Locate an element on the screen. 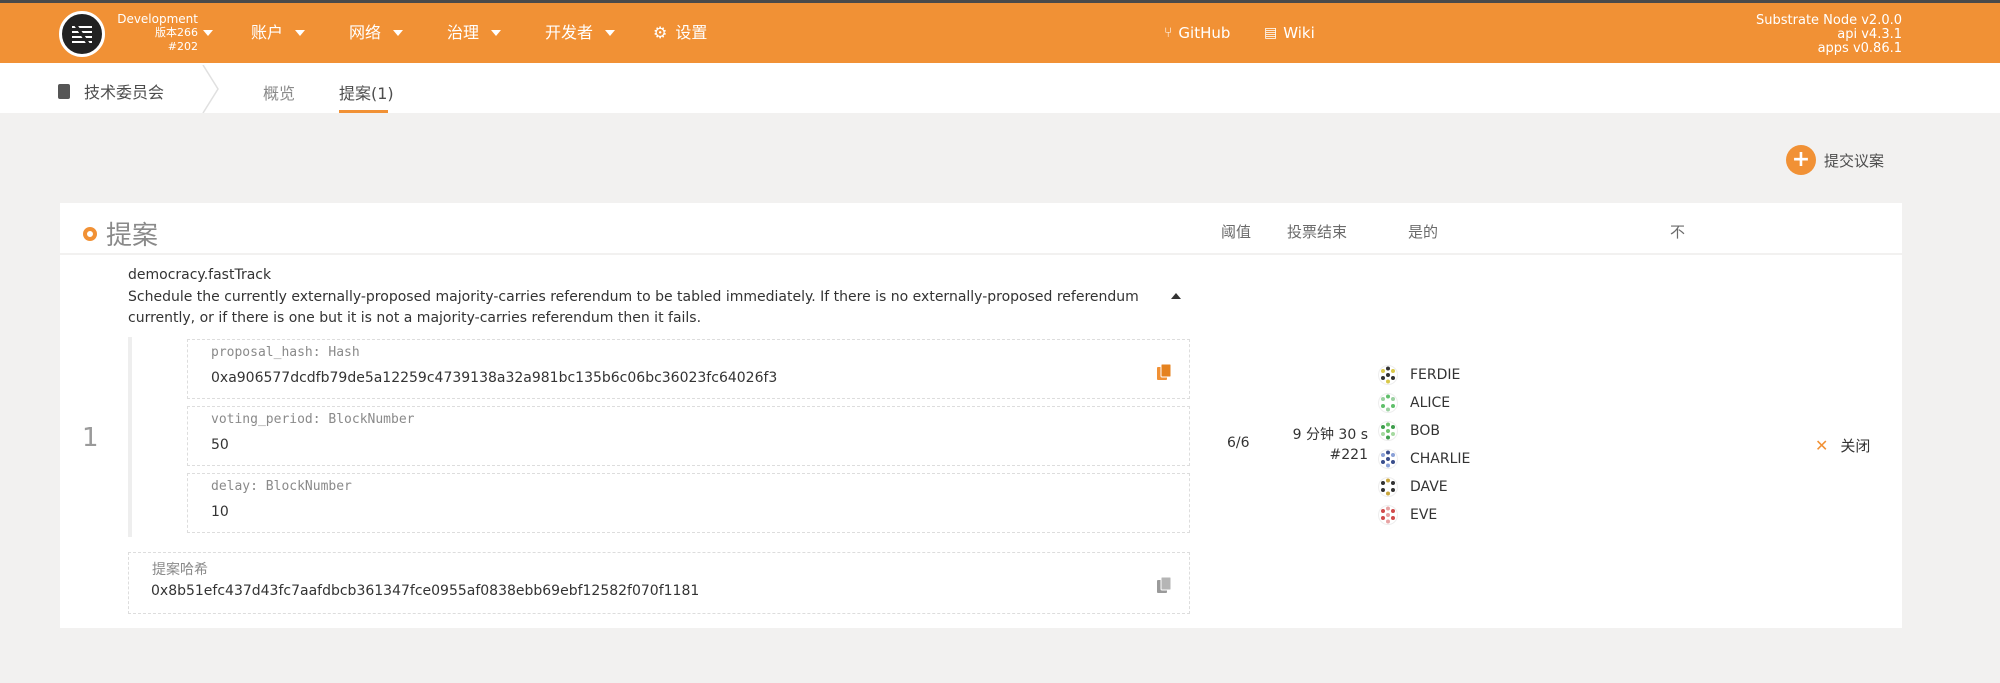 The image size is (2000, 683). param-value: 10 is located at coordinates (220, 512).